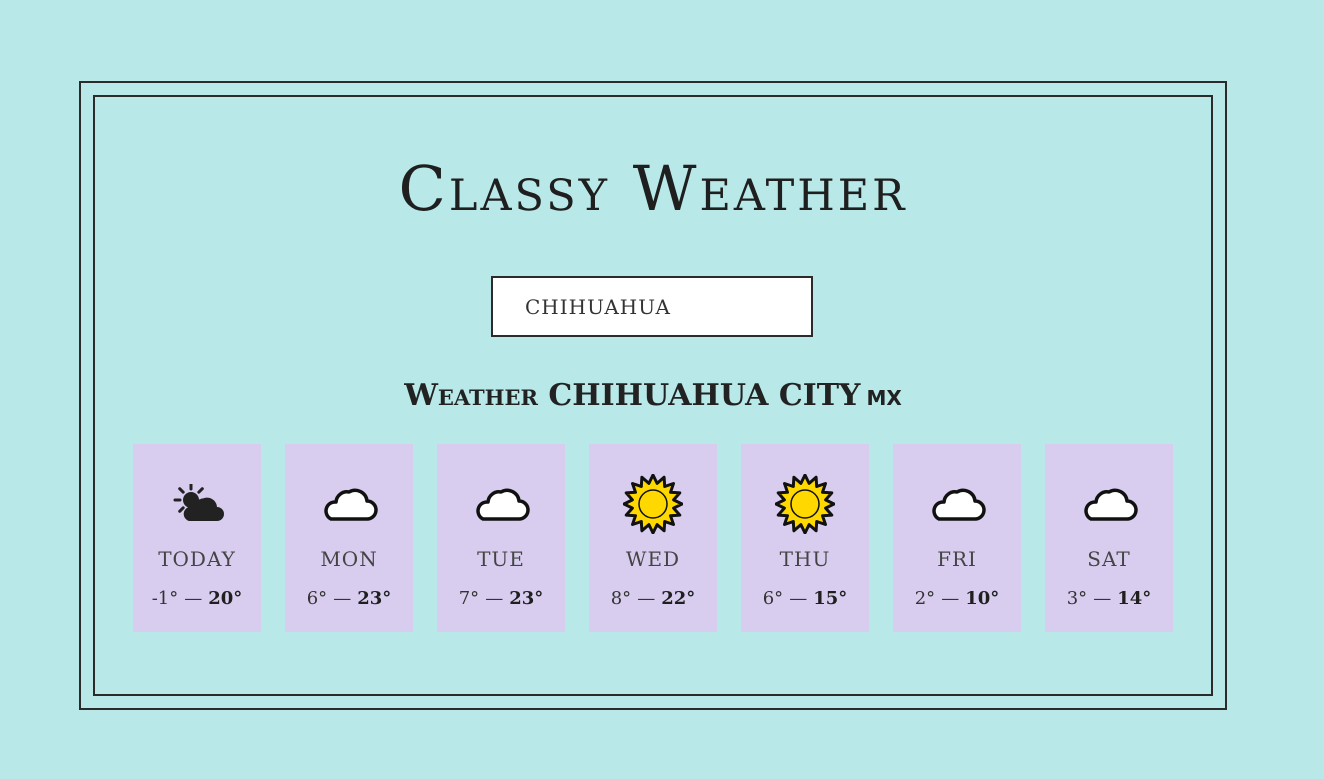  What do you see at coordinates (884, 398) in the screenshot?
I see `country-code: MX` at bounding box center [884, 398].